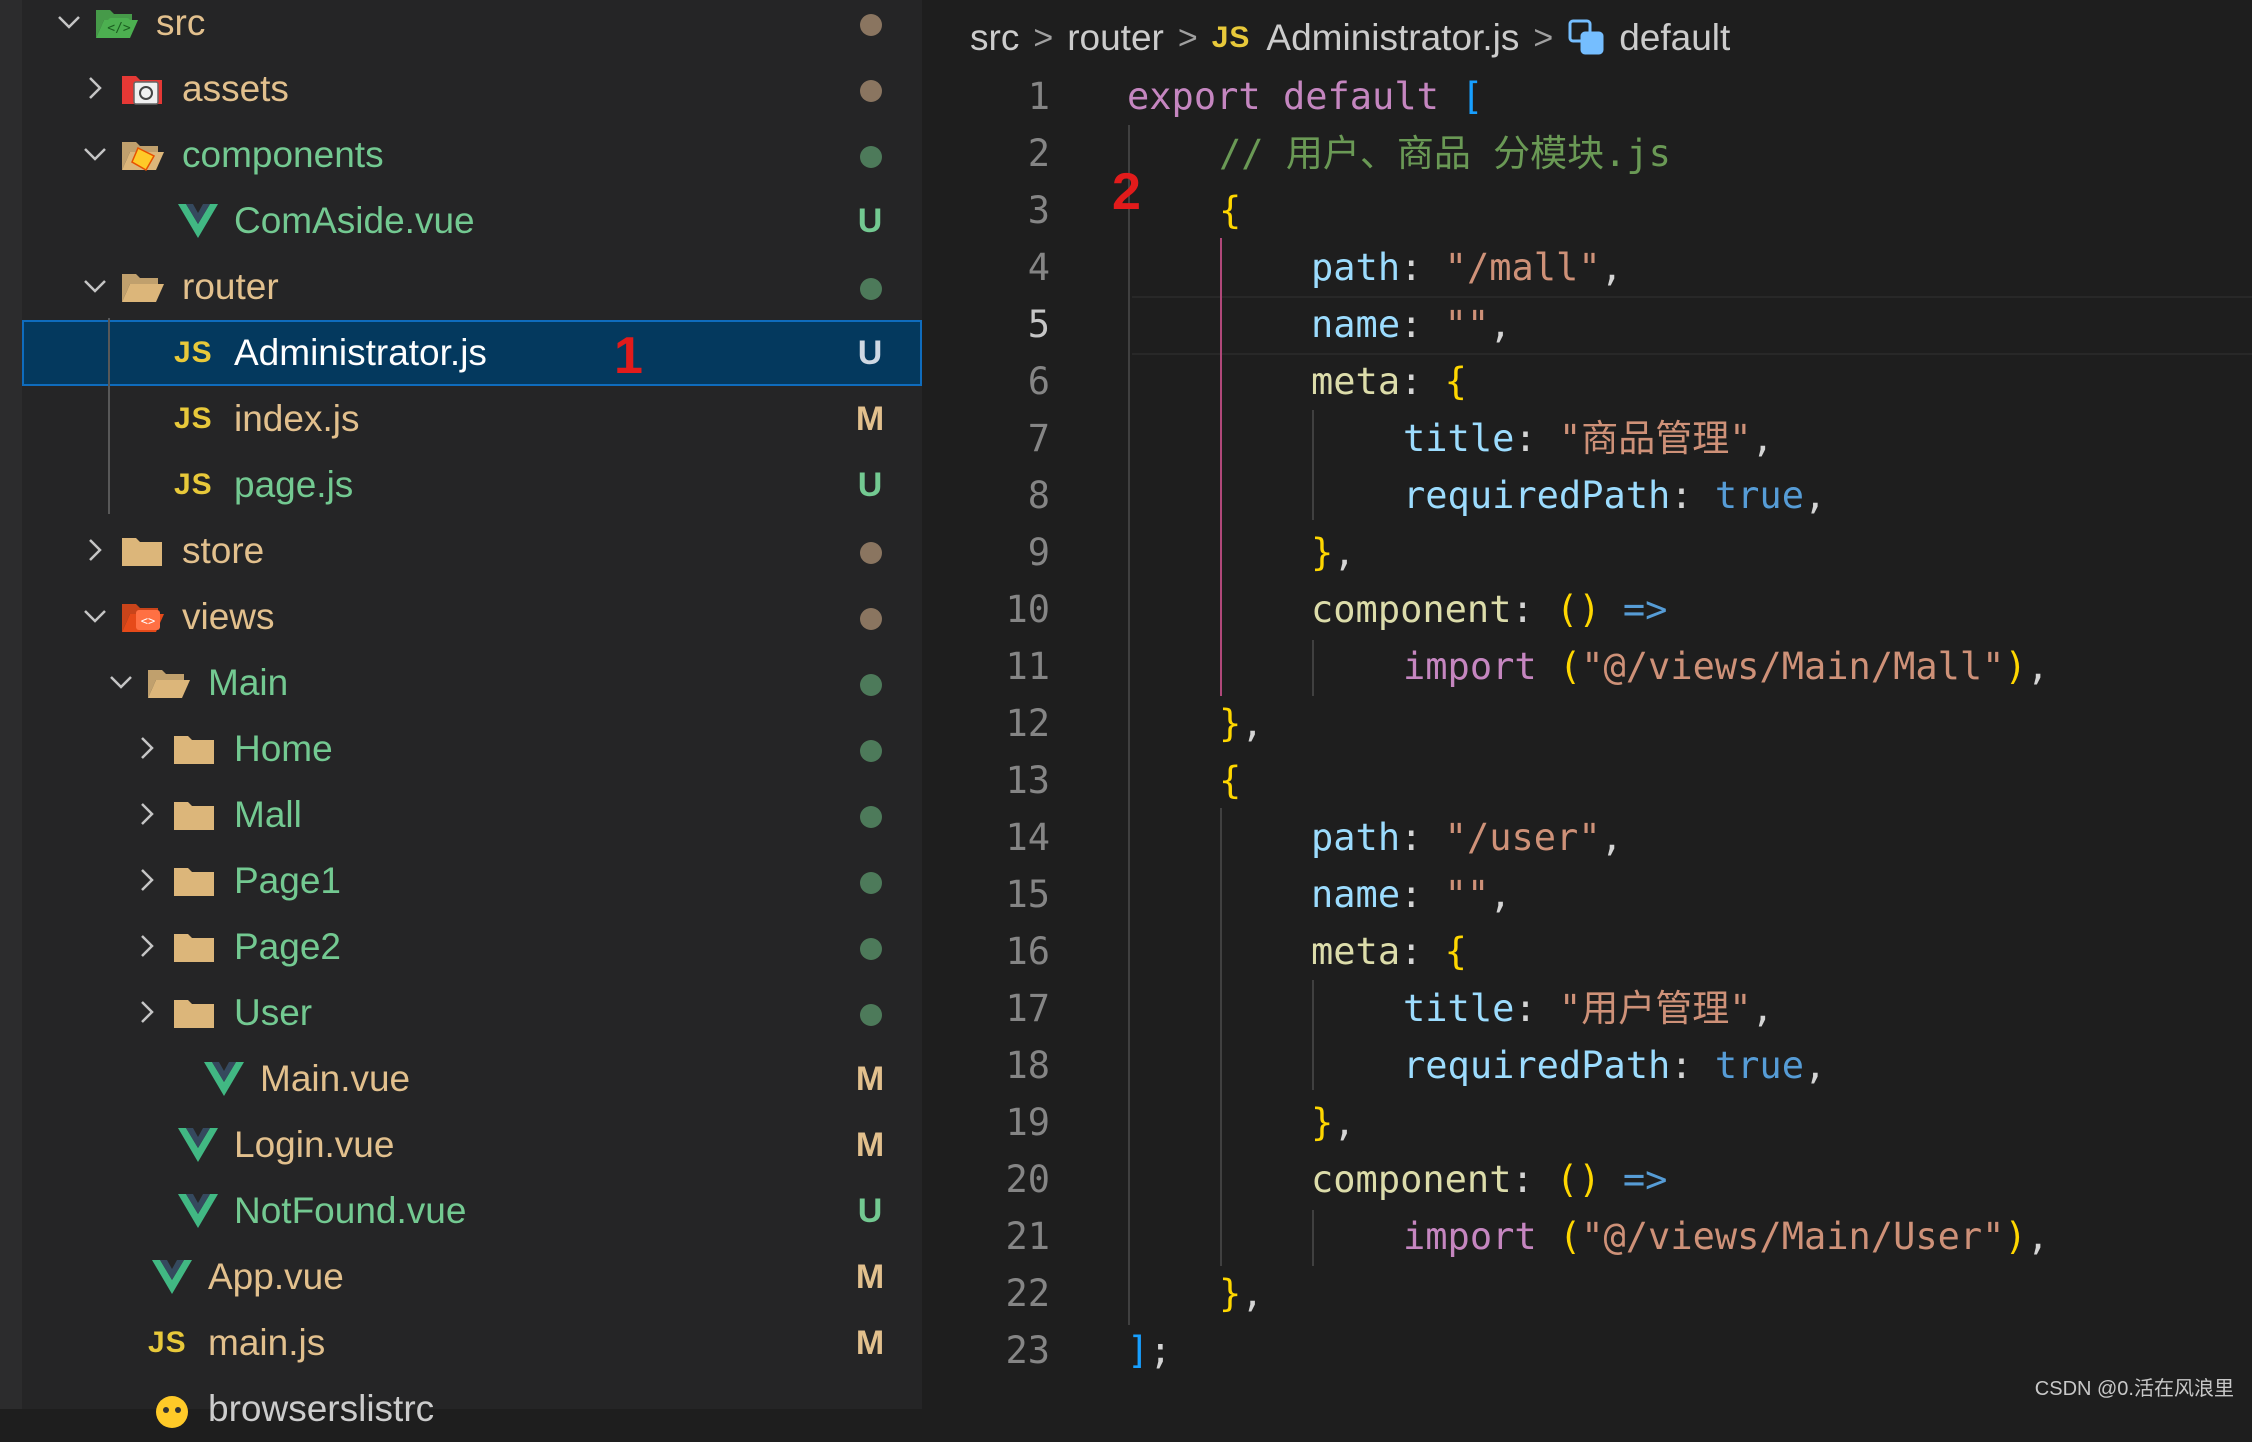  What do you see at coordinates (144, 551) in the screenshot?
I see `folder-icon` at bounding box center [144, 551].